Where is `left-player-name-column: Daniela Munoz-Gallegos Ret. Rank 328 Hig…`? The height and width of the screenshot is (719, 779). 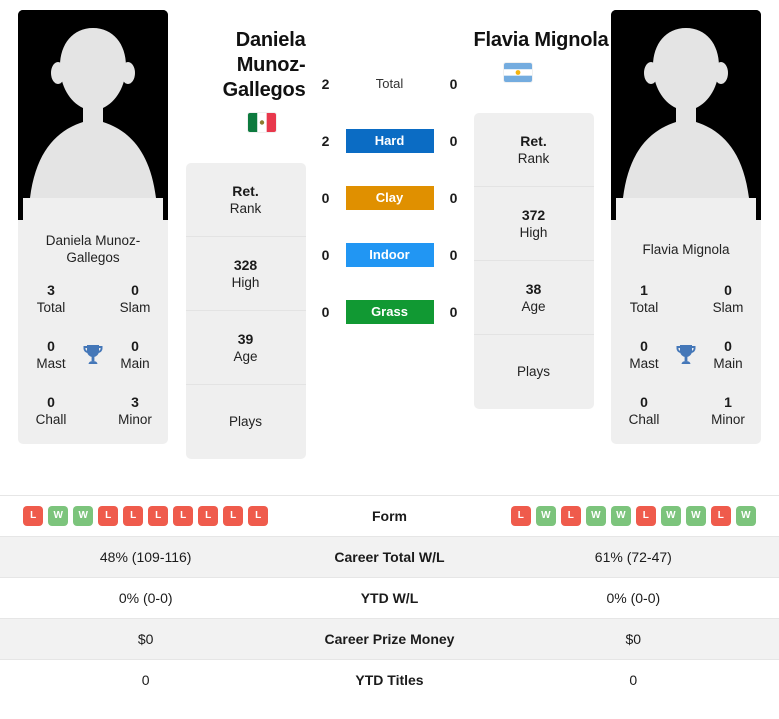 left-player-name-column: Daniela Munoz-Gallegos Ret. Rank 328 Hig… is located at coordinates (239, 234).